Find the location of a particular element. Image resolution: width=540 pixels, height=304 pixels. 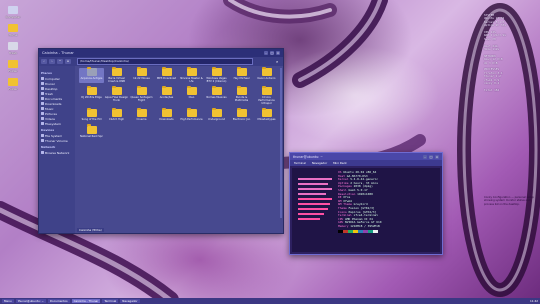

folder-item: Clutch High is located at coordinates (116, 114).